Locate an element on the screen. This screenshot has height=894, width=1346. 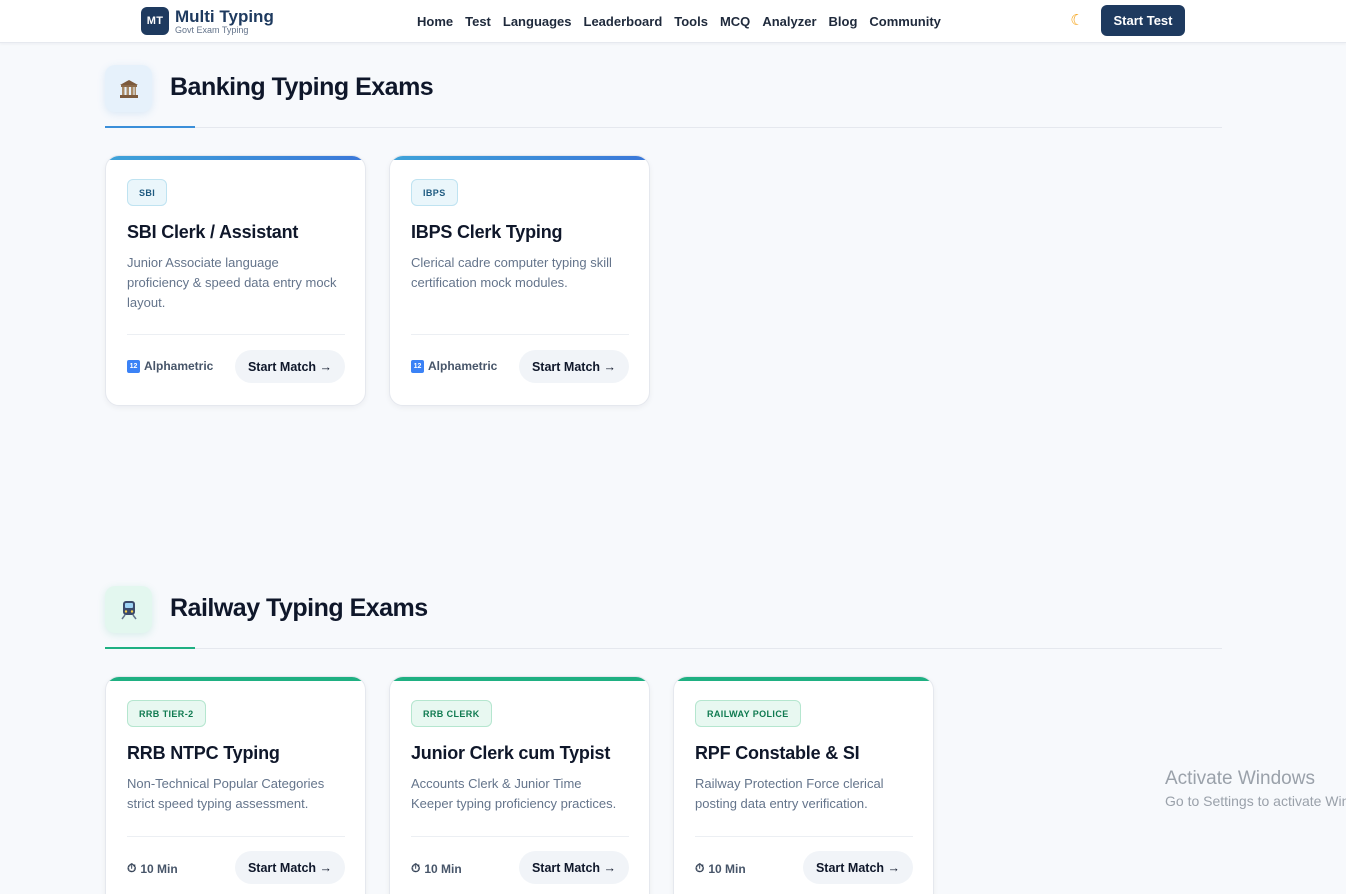
watermark-title: Activate Windows is located at coordinates (1240, 778).